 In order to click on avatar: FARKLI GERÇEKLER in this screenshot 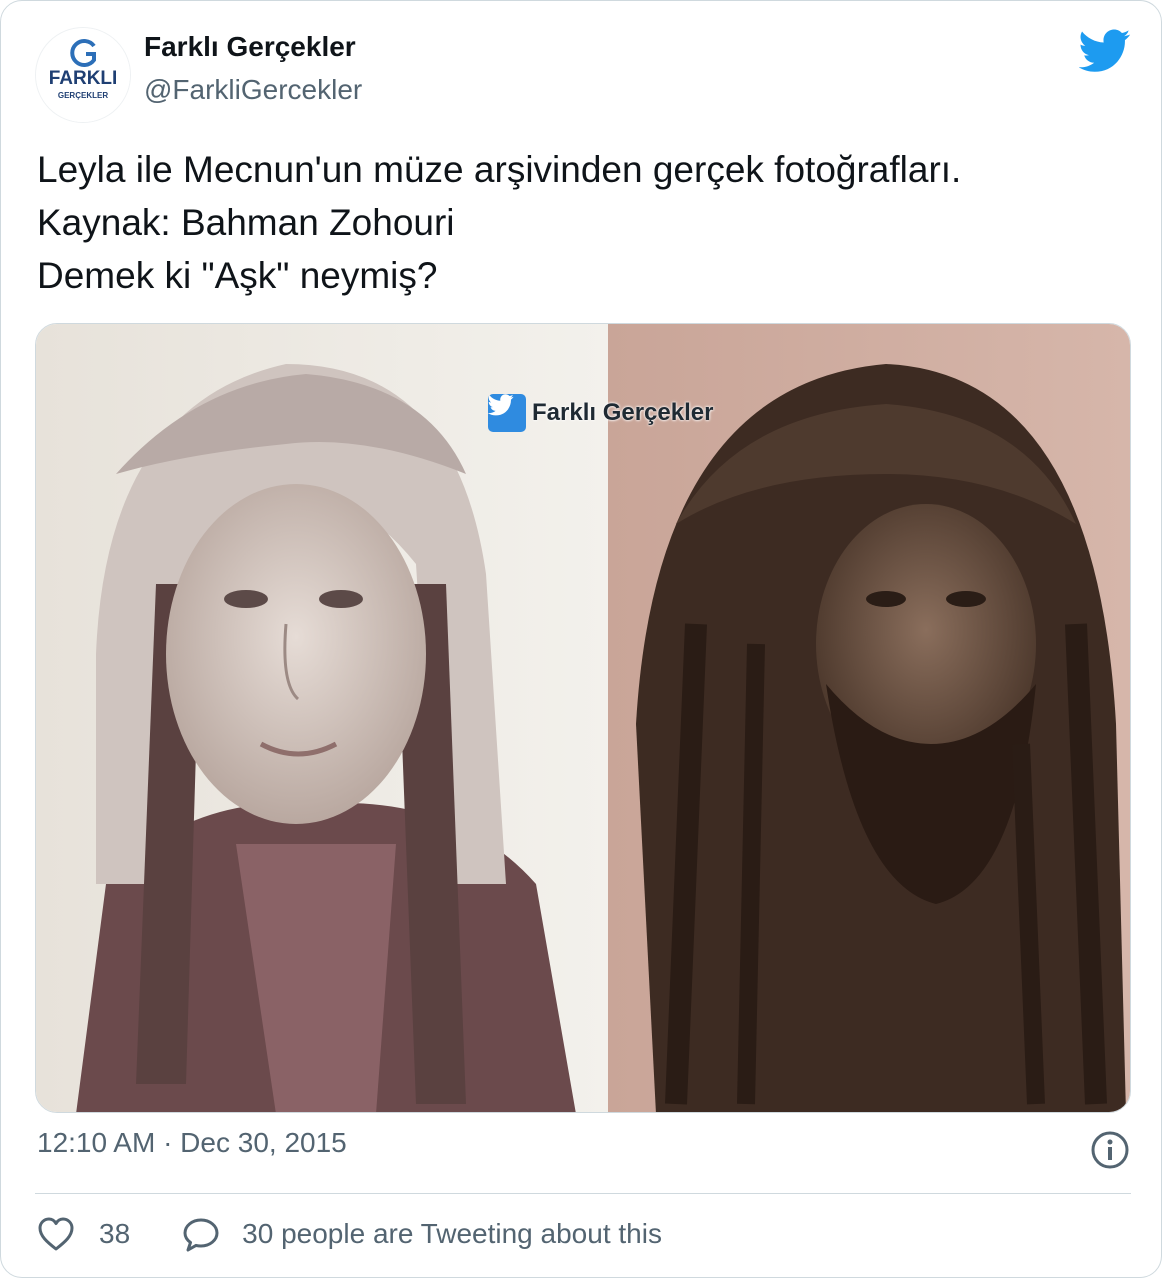, I will do `click(83, 75)`.